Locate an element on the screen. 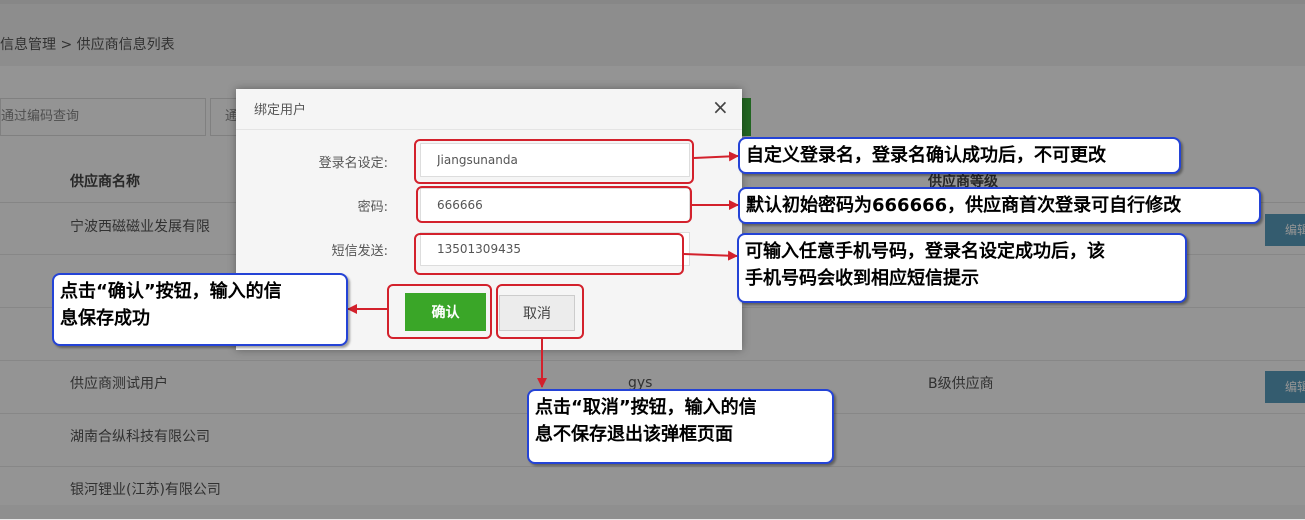 This screenshot has width=1305, height=520. sms-callout: 可输入任意手机号码，登录名设定成功后，该 手机号码会收到相应短信提示 is located at coordinates (962, 268).